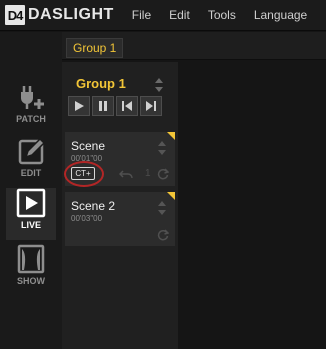 The image size is (326, 349). Describe the element at coordinates (101, 83) in the screenshot. I see `group-title: Group 1` at that location.